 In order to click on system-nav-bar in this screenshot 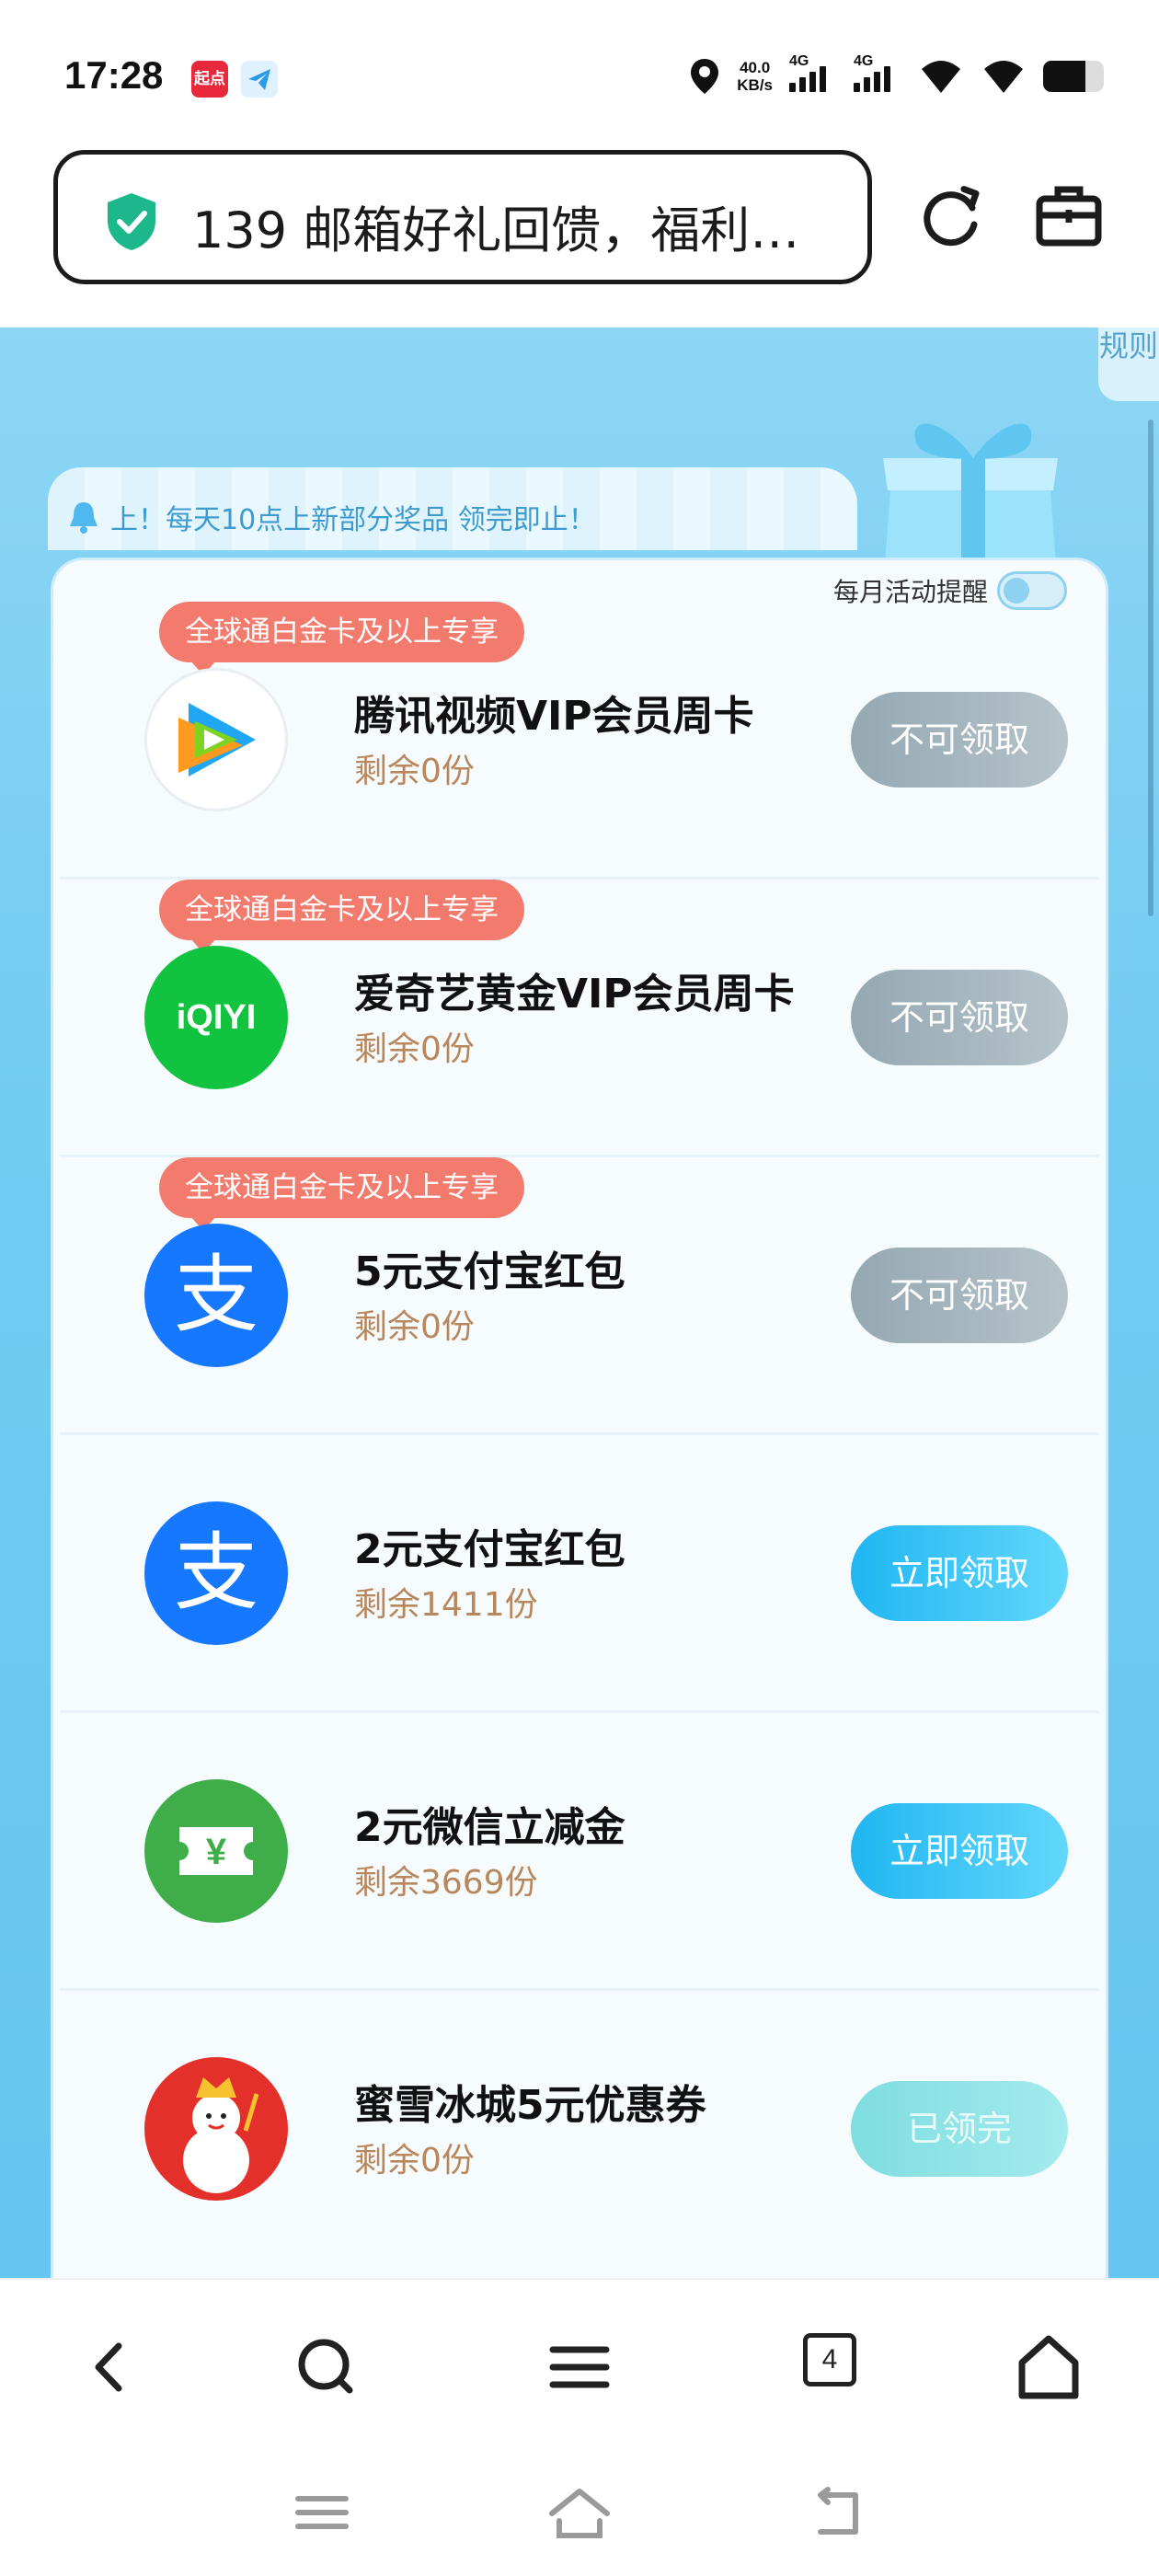, I will do `click(579, 2514)`.